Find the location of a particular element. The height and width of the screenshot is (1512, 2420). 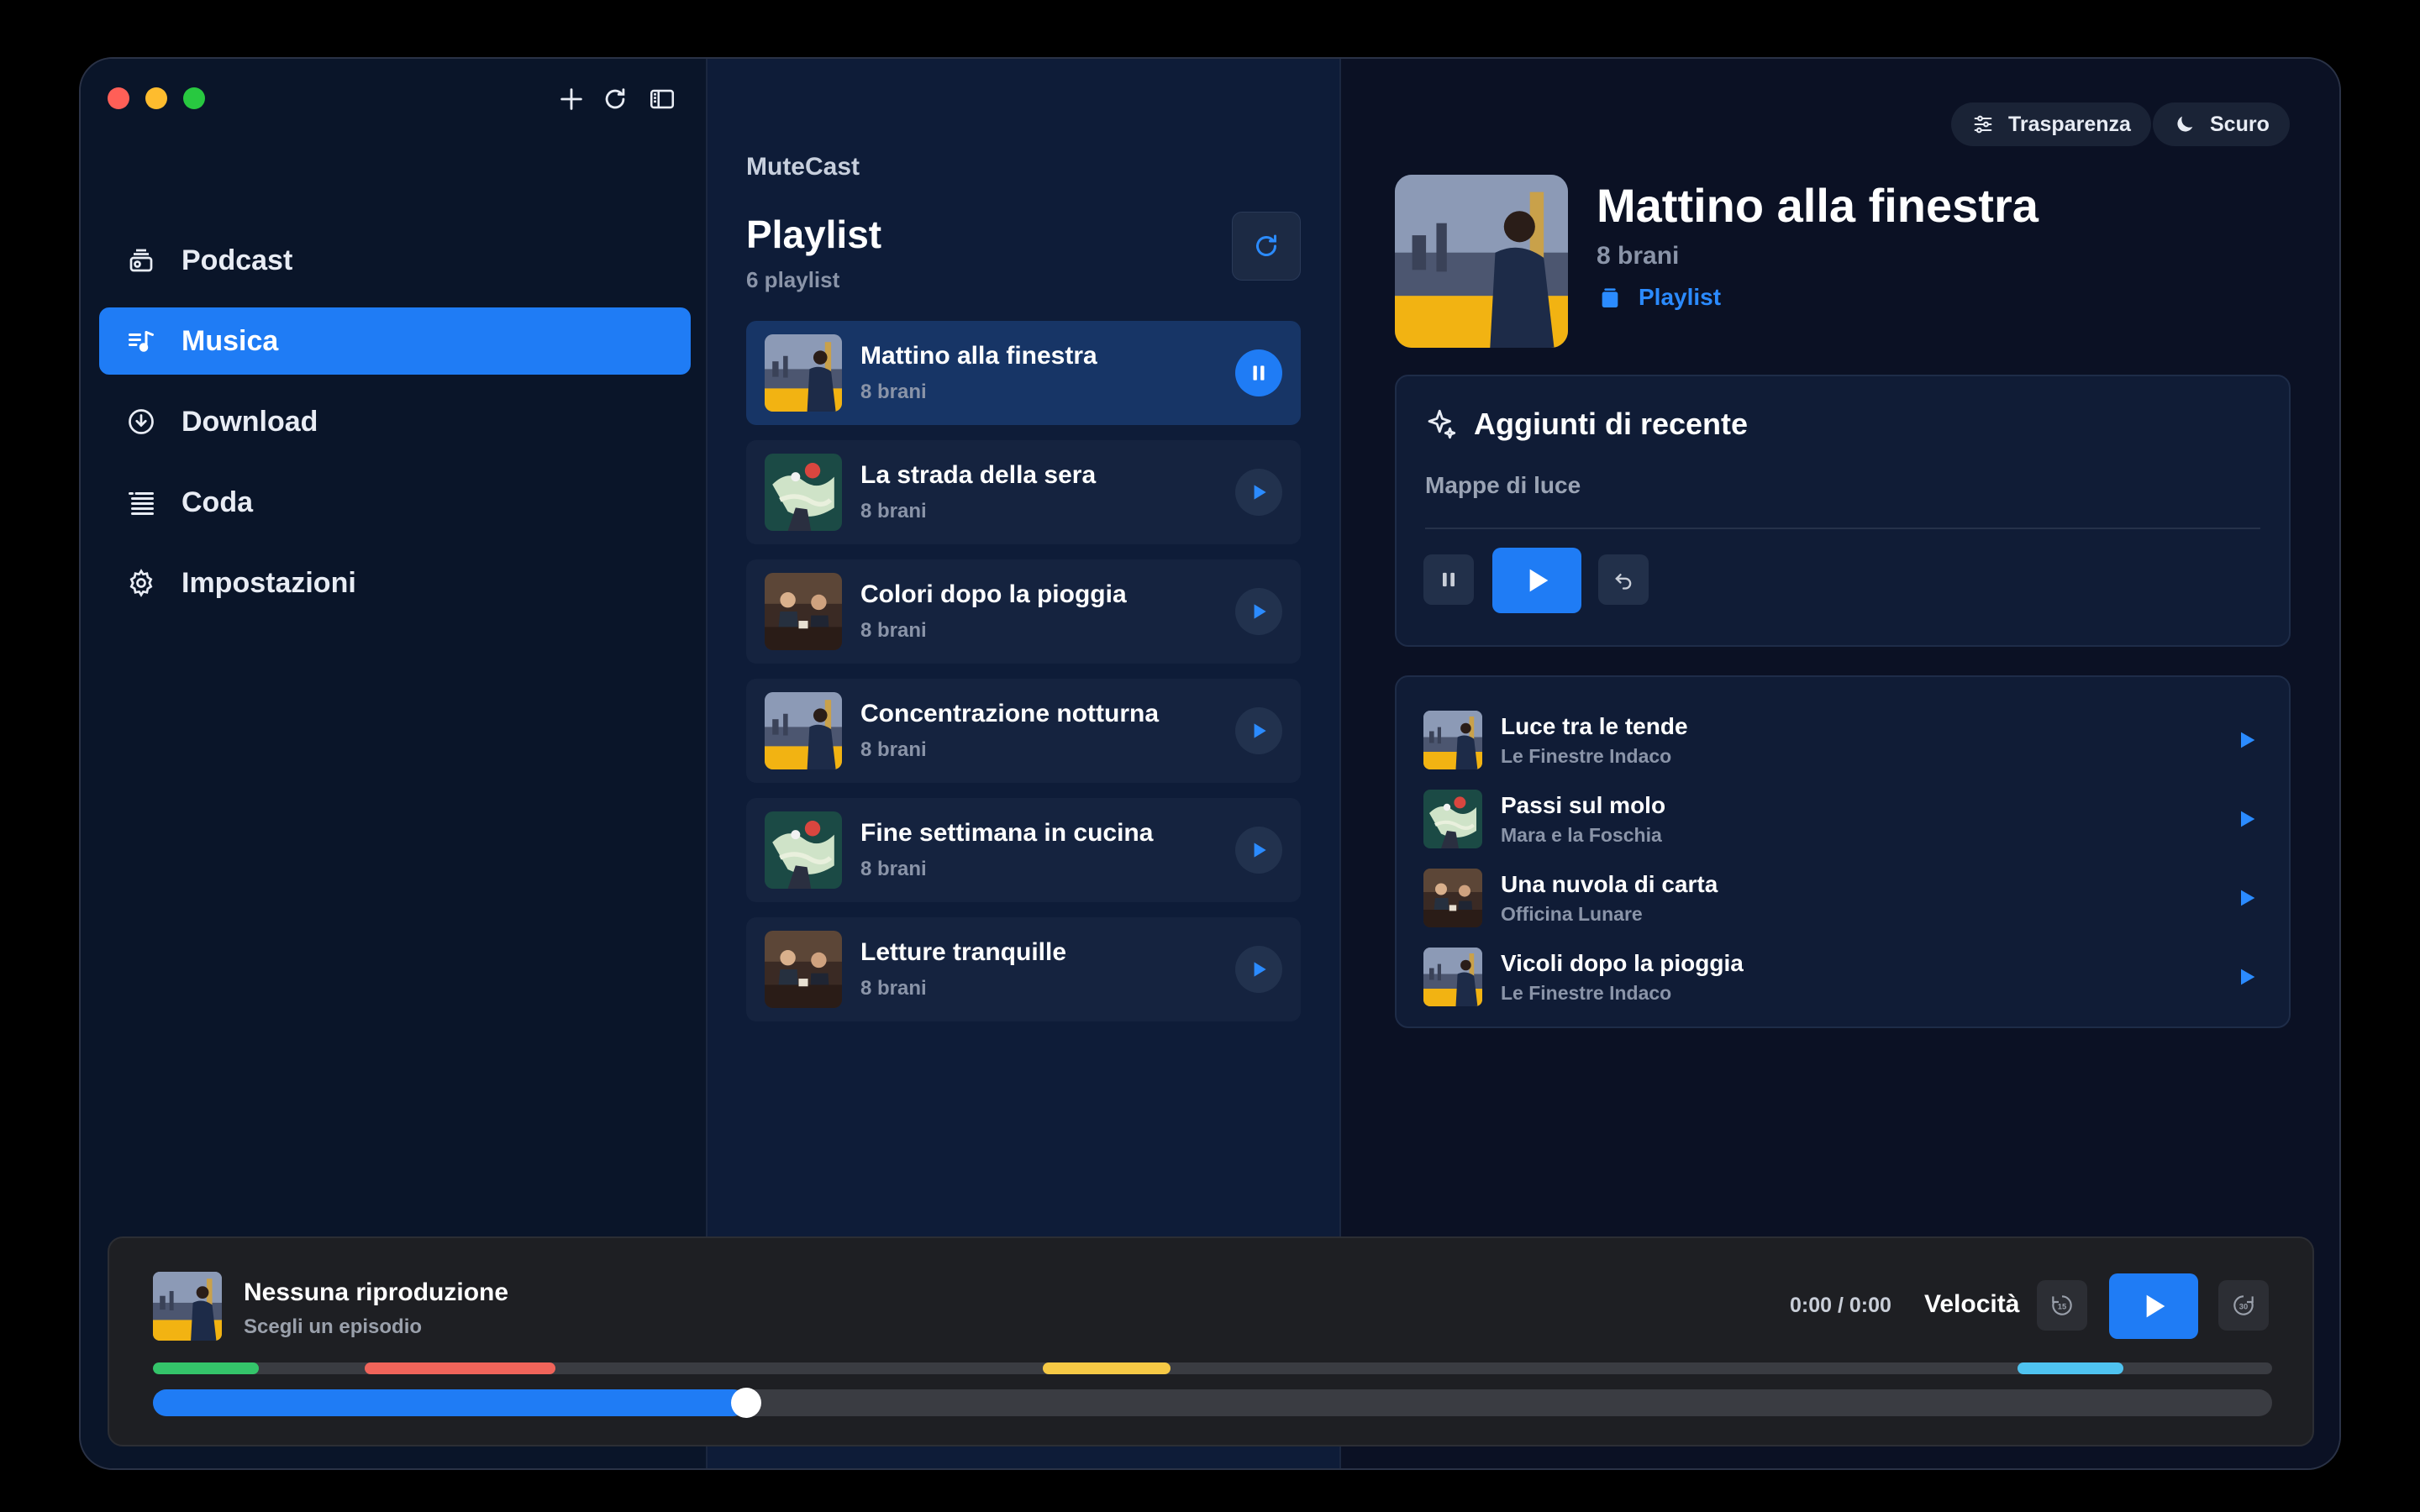

moon-icon is located at coordinates (2185, 124).